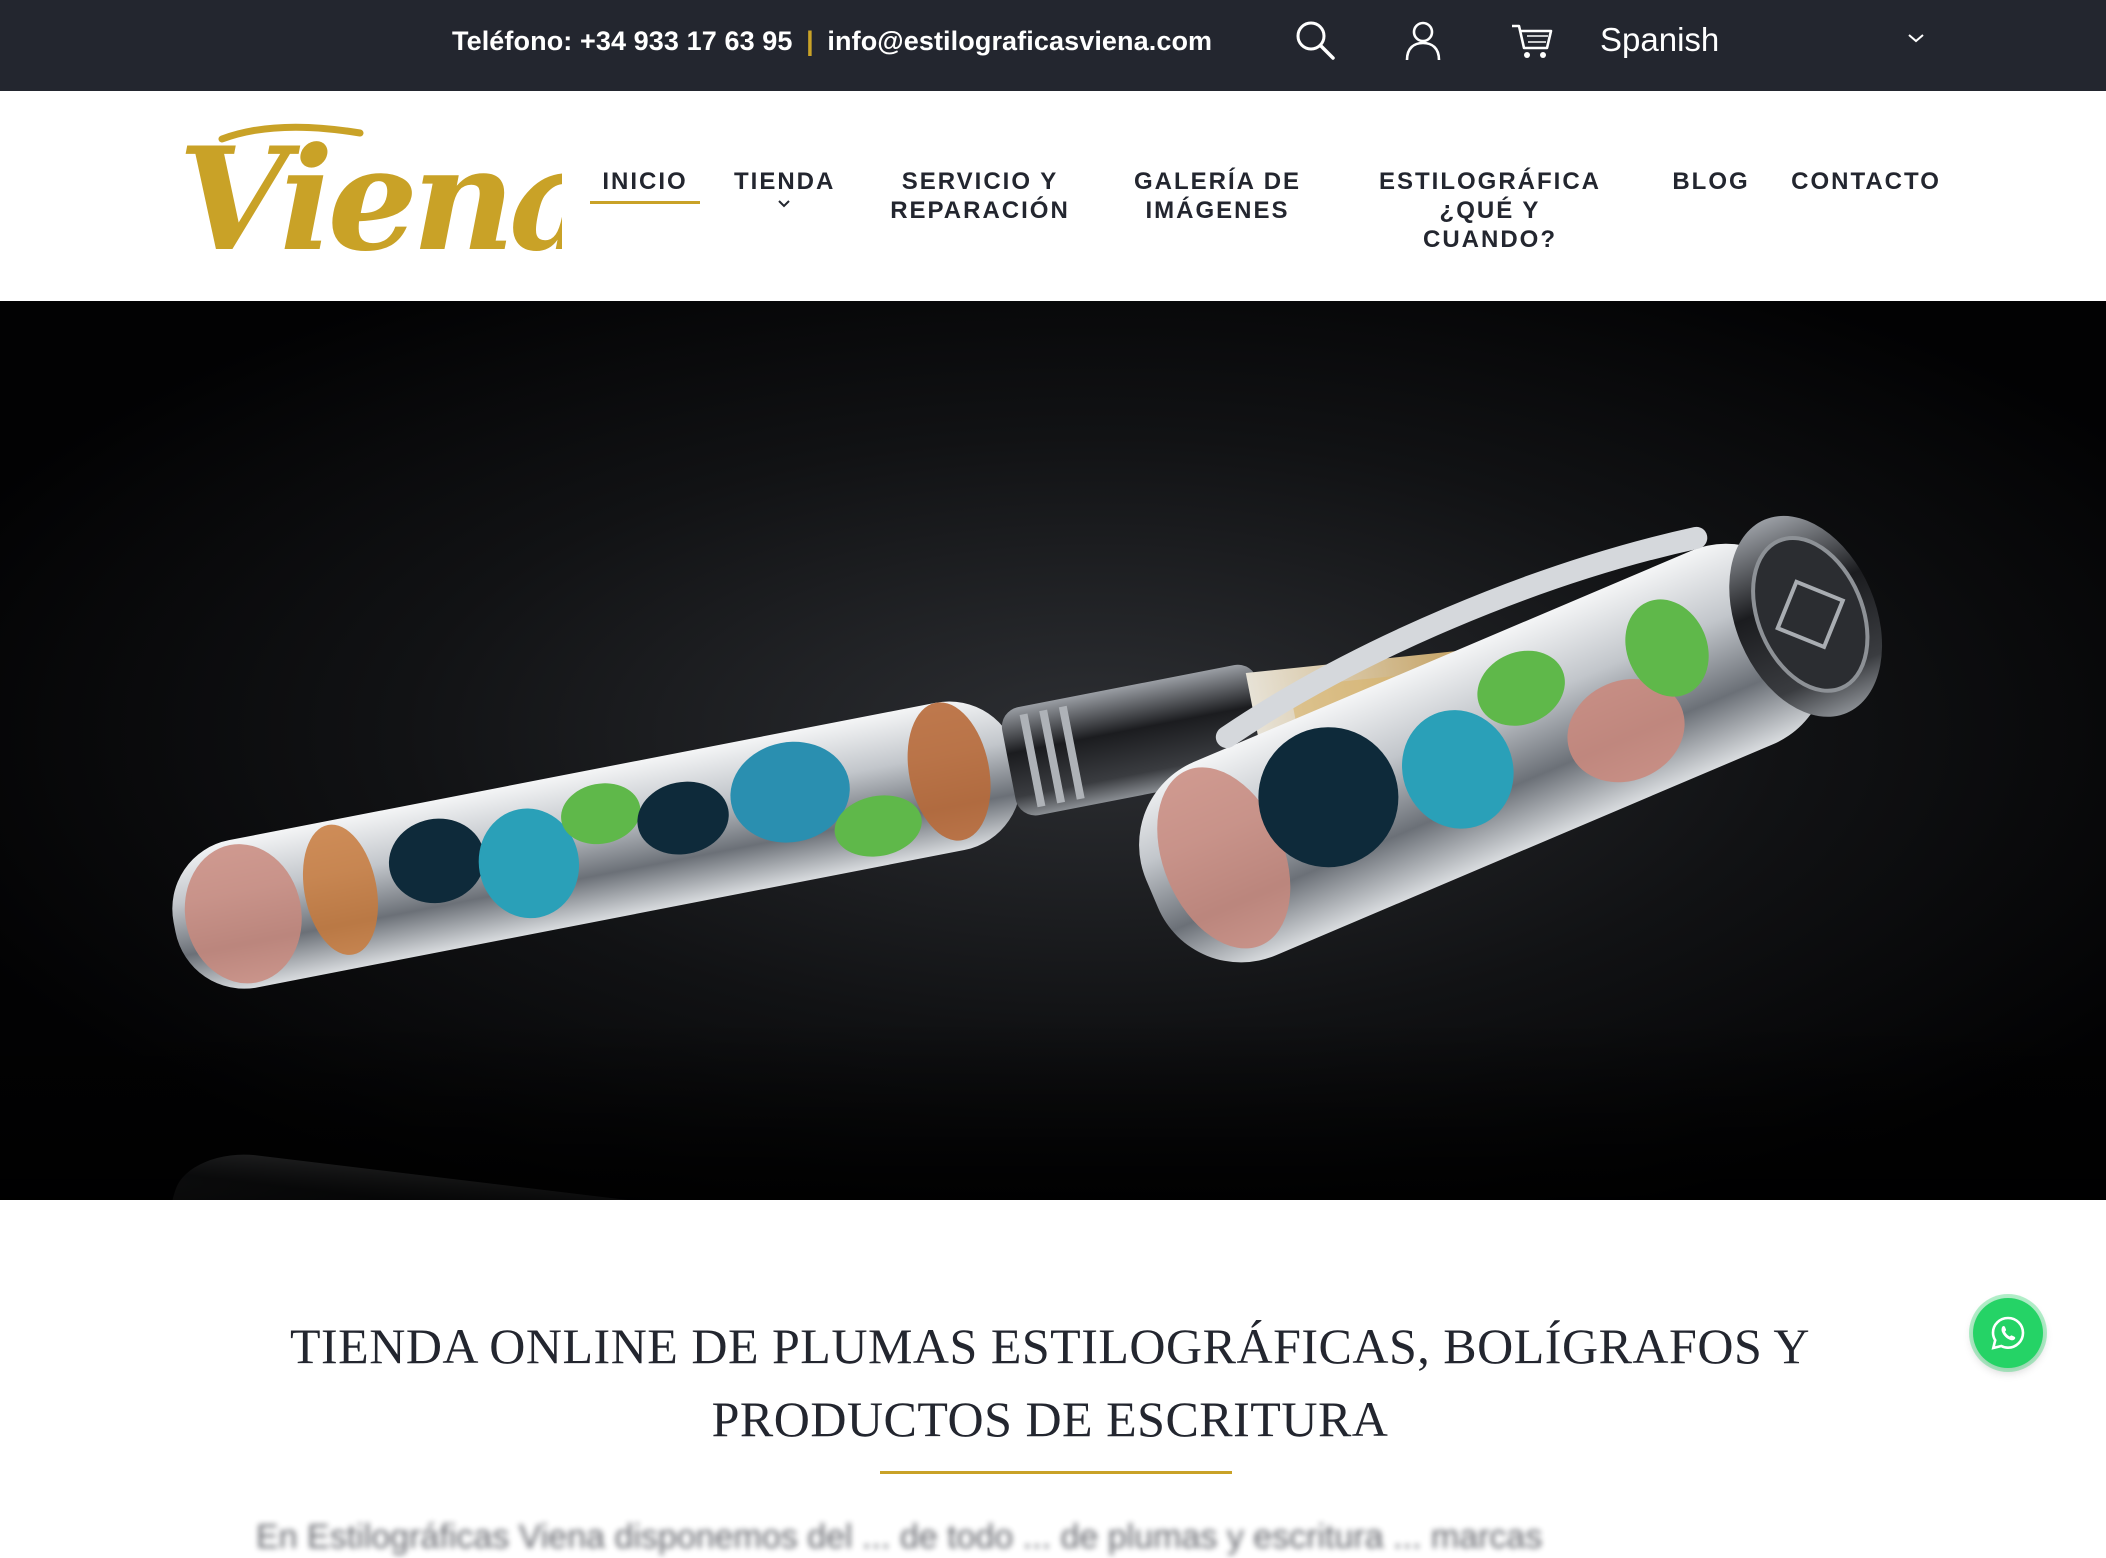  I want to click on viena-logo: Viena, so click(367, 195).